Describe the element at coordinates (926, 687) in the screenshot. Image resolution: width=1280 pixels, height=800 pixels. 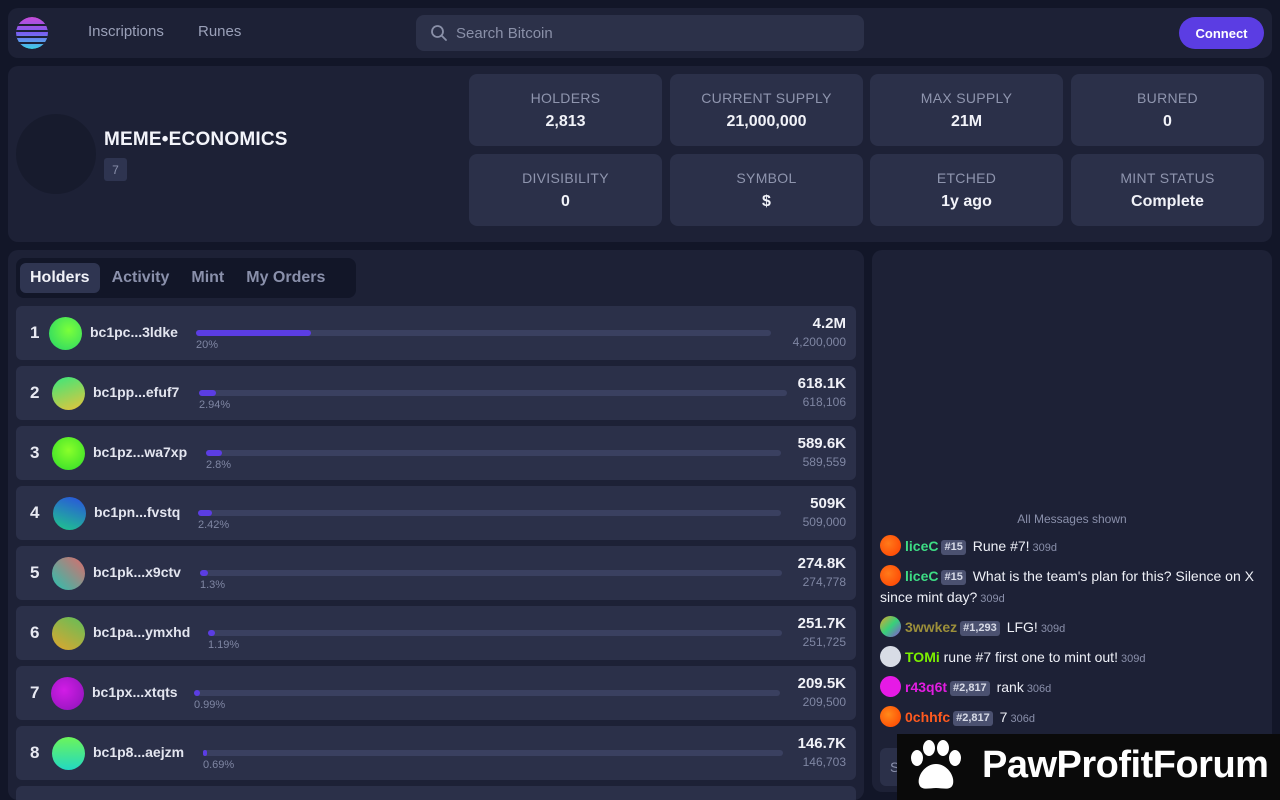
I see `chat-username: r43q6t` at that location.